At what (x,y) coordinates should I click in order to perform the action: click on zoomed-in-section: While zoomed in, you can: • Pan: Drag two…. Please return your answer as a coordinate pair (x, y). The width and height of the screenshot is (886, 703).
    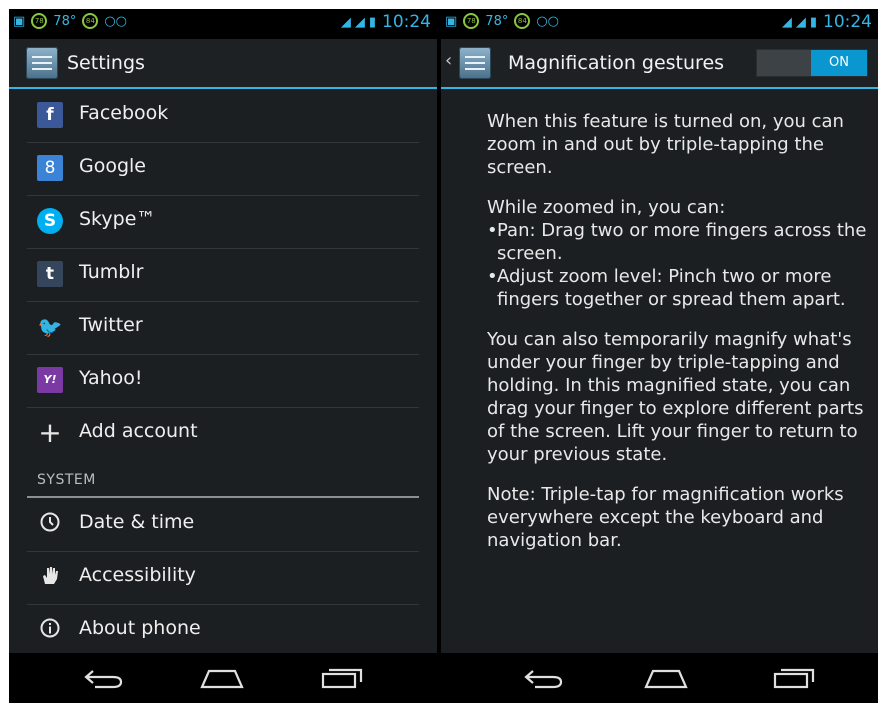
    Looking at the image, I should click on (677, 253).